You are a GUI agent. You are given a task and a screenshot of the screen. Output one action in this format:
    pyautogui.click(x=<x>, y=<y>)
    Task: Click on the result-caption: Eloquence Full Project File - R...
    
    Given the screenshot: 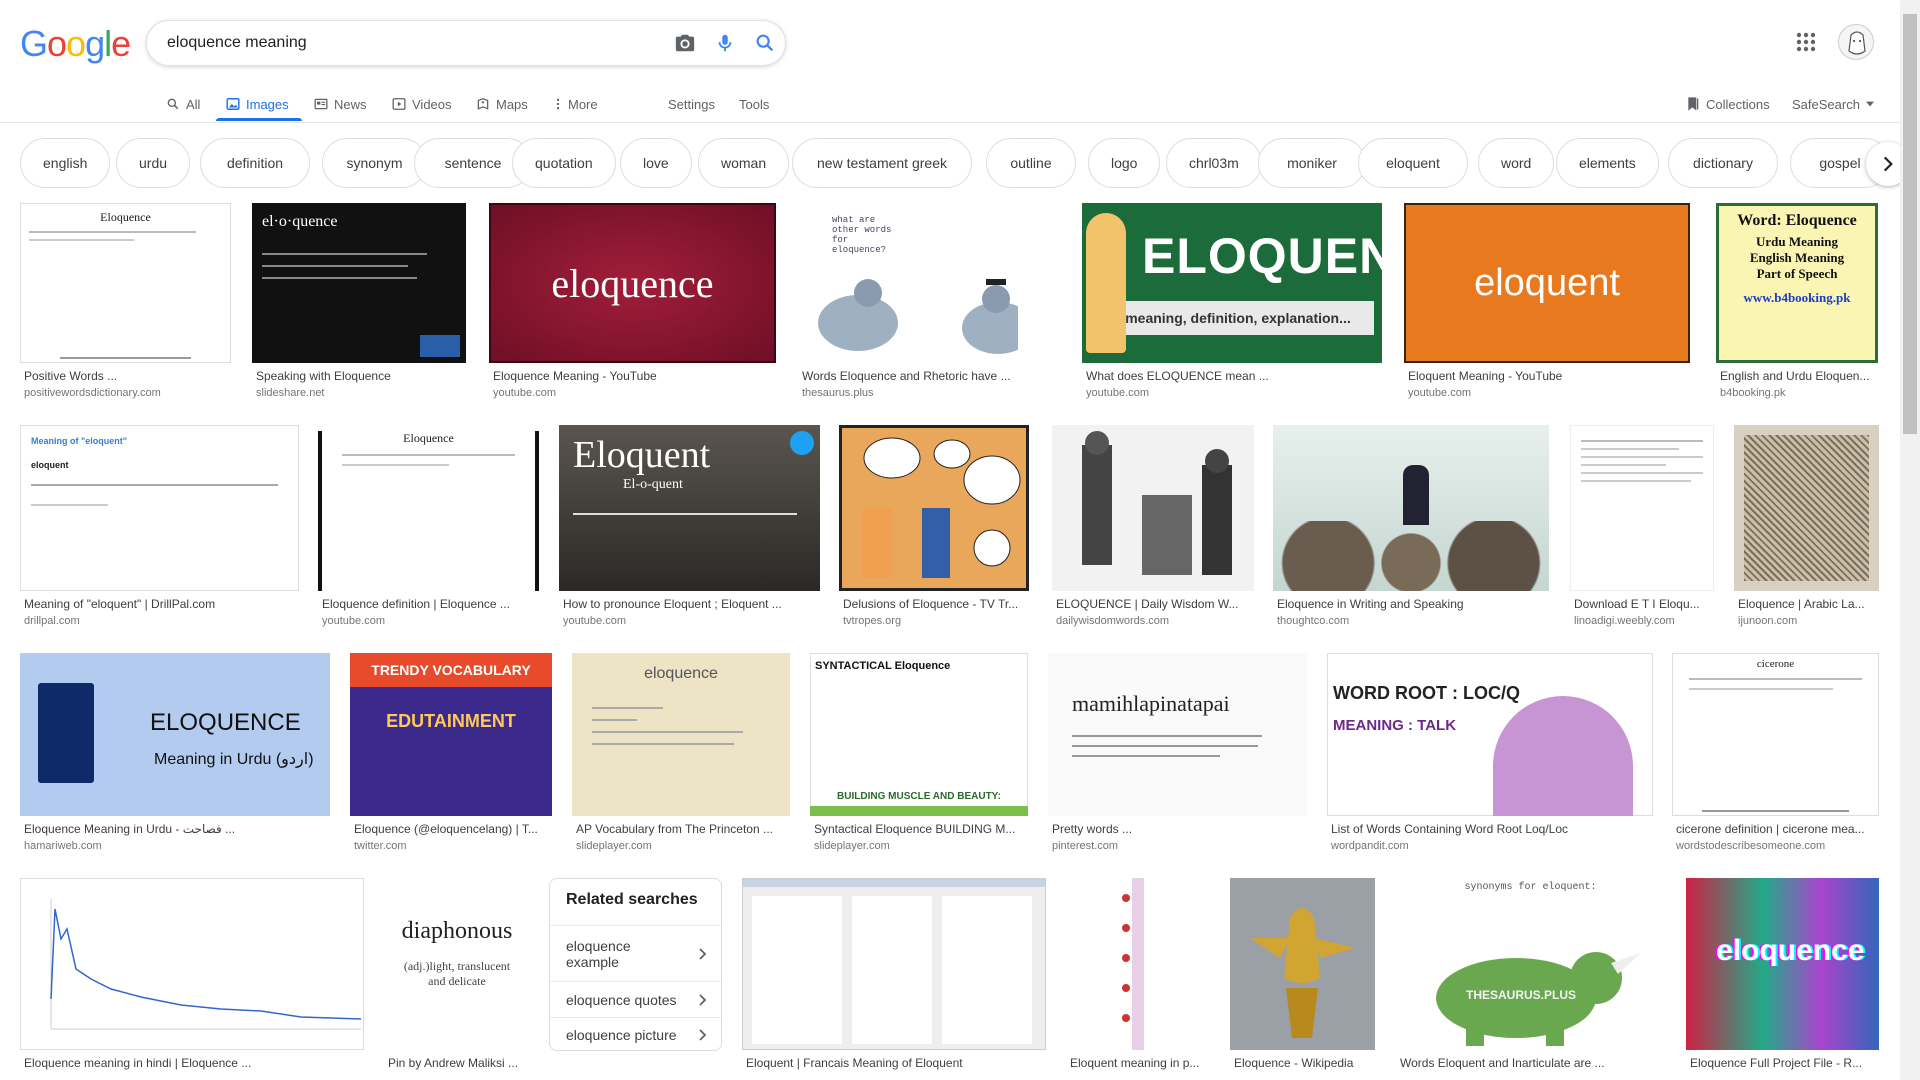 What is the action you would take?
    pyautogui.click(x=1783, y=1063)
    